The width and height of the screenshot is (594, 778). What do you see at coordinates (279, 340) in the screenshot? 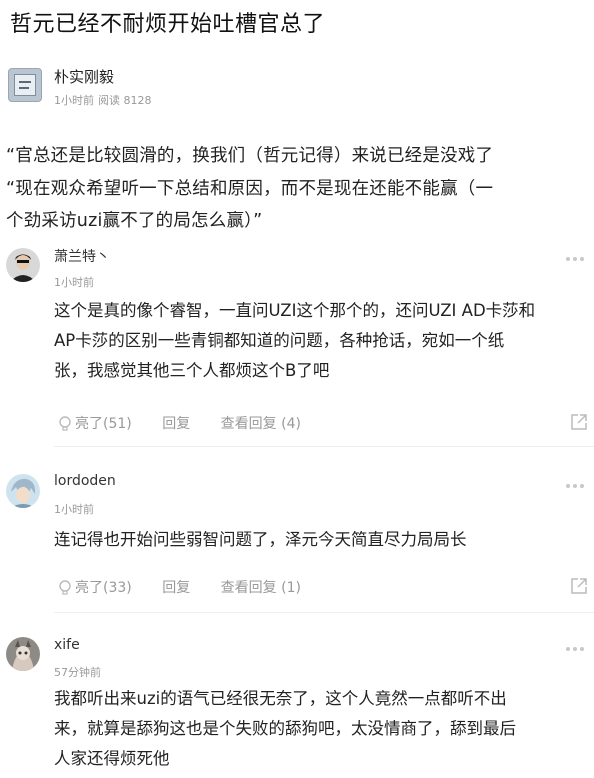
I see `comment-line: AP卡莎的区别一些青铜都知道的问题，各种抢话，宛如一个纸` at bounding box center [279, 340].